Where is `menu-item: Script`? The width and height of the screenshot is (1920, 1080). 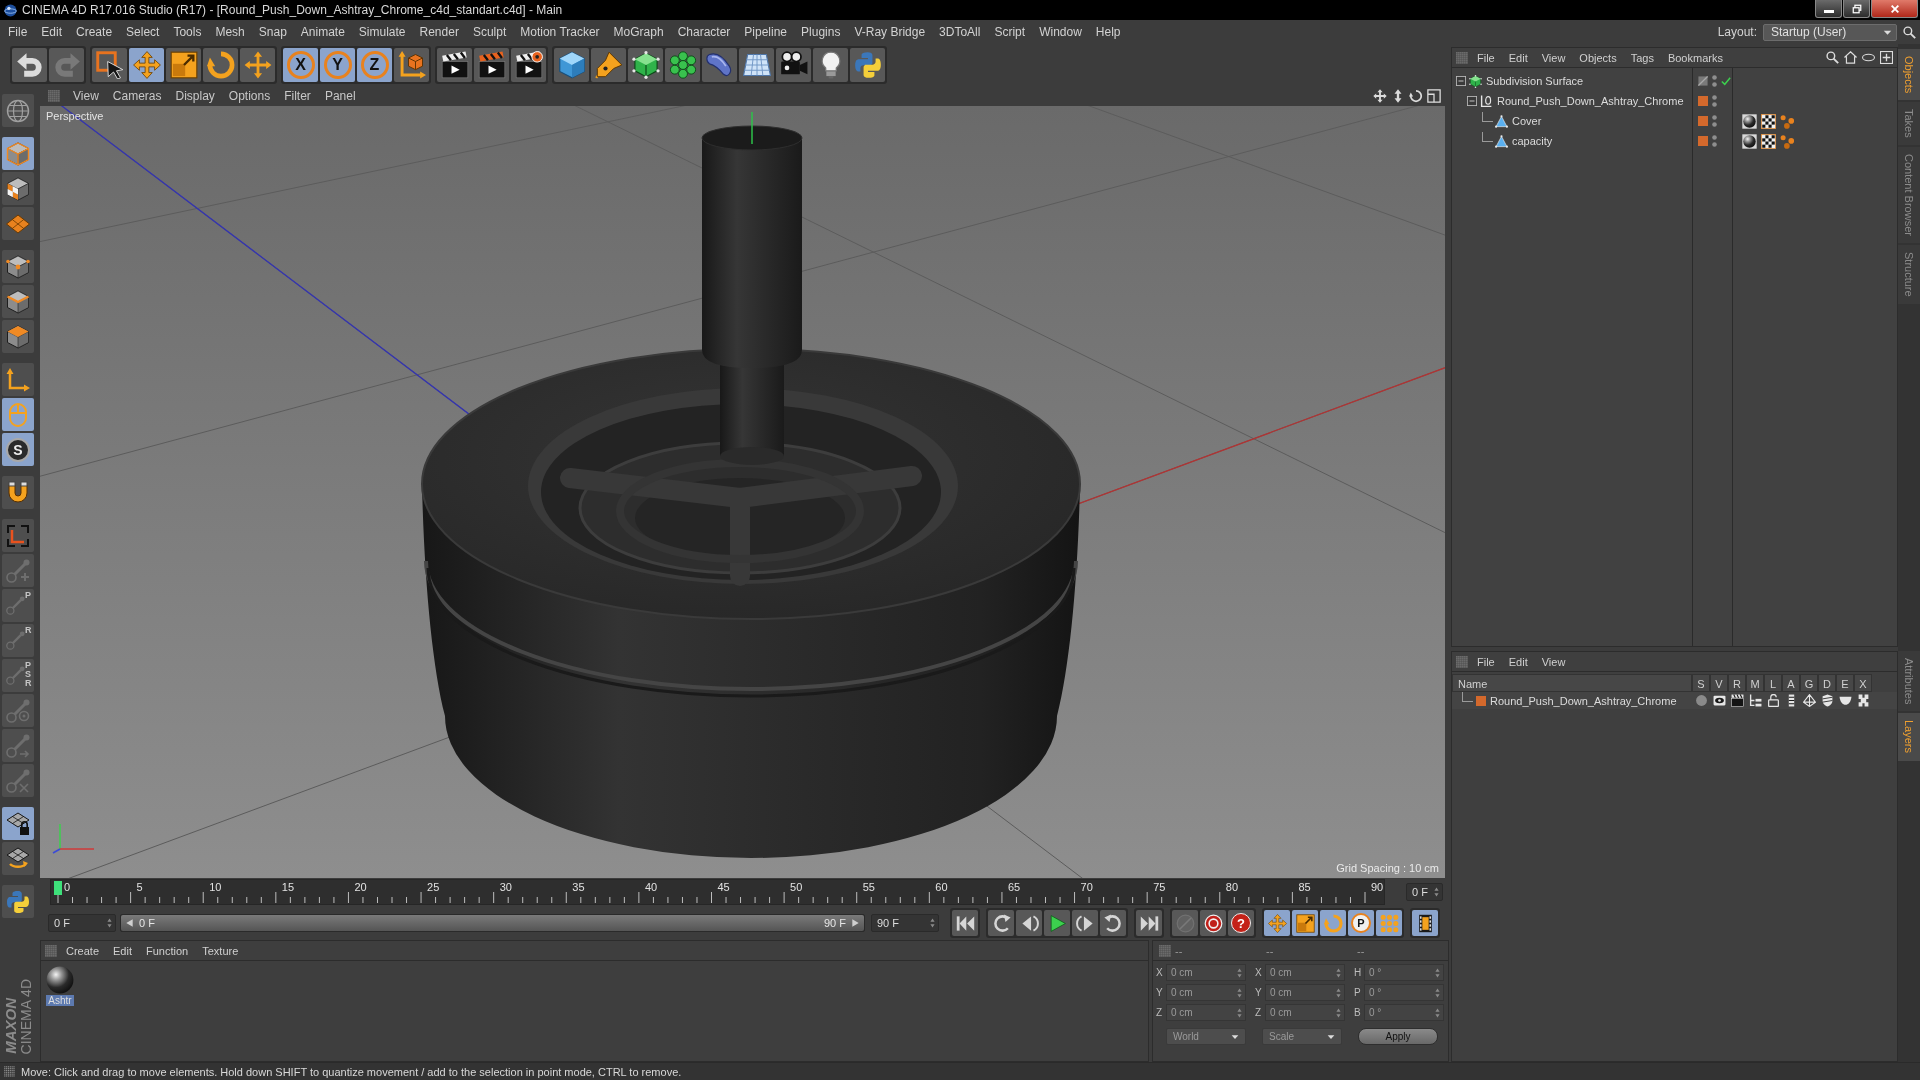 menu-item: Script is located at coordinates (1010, 32).